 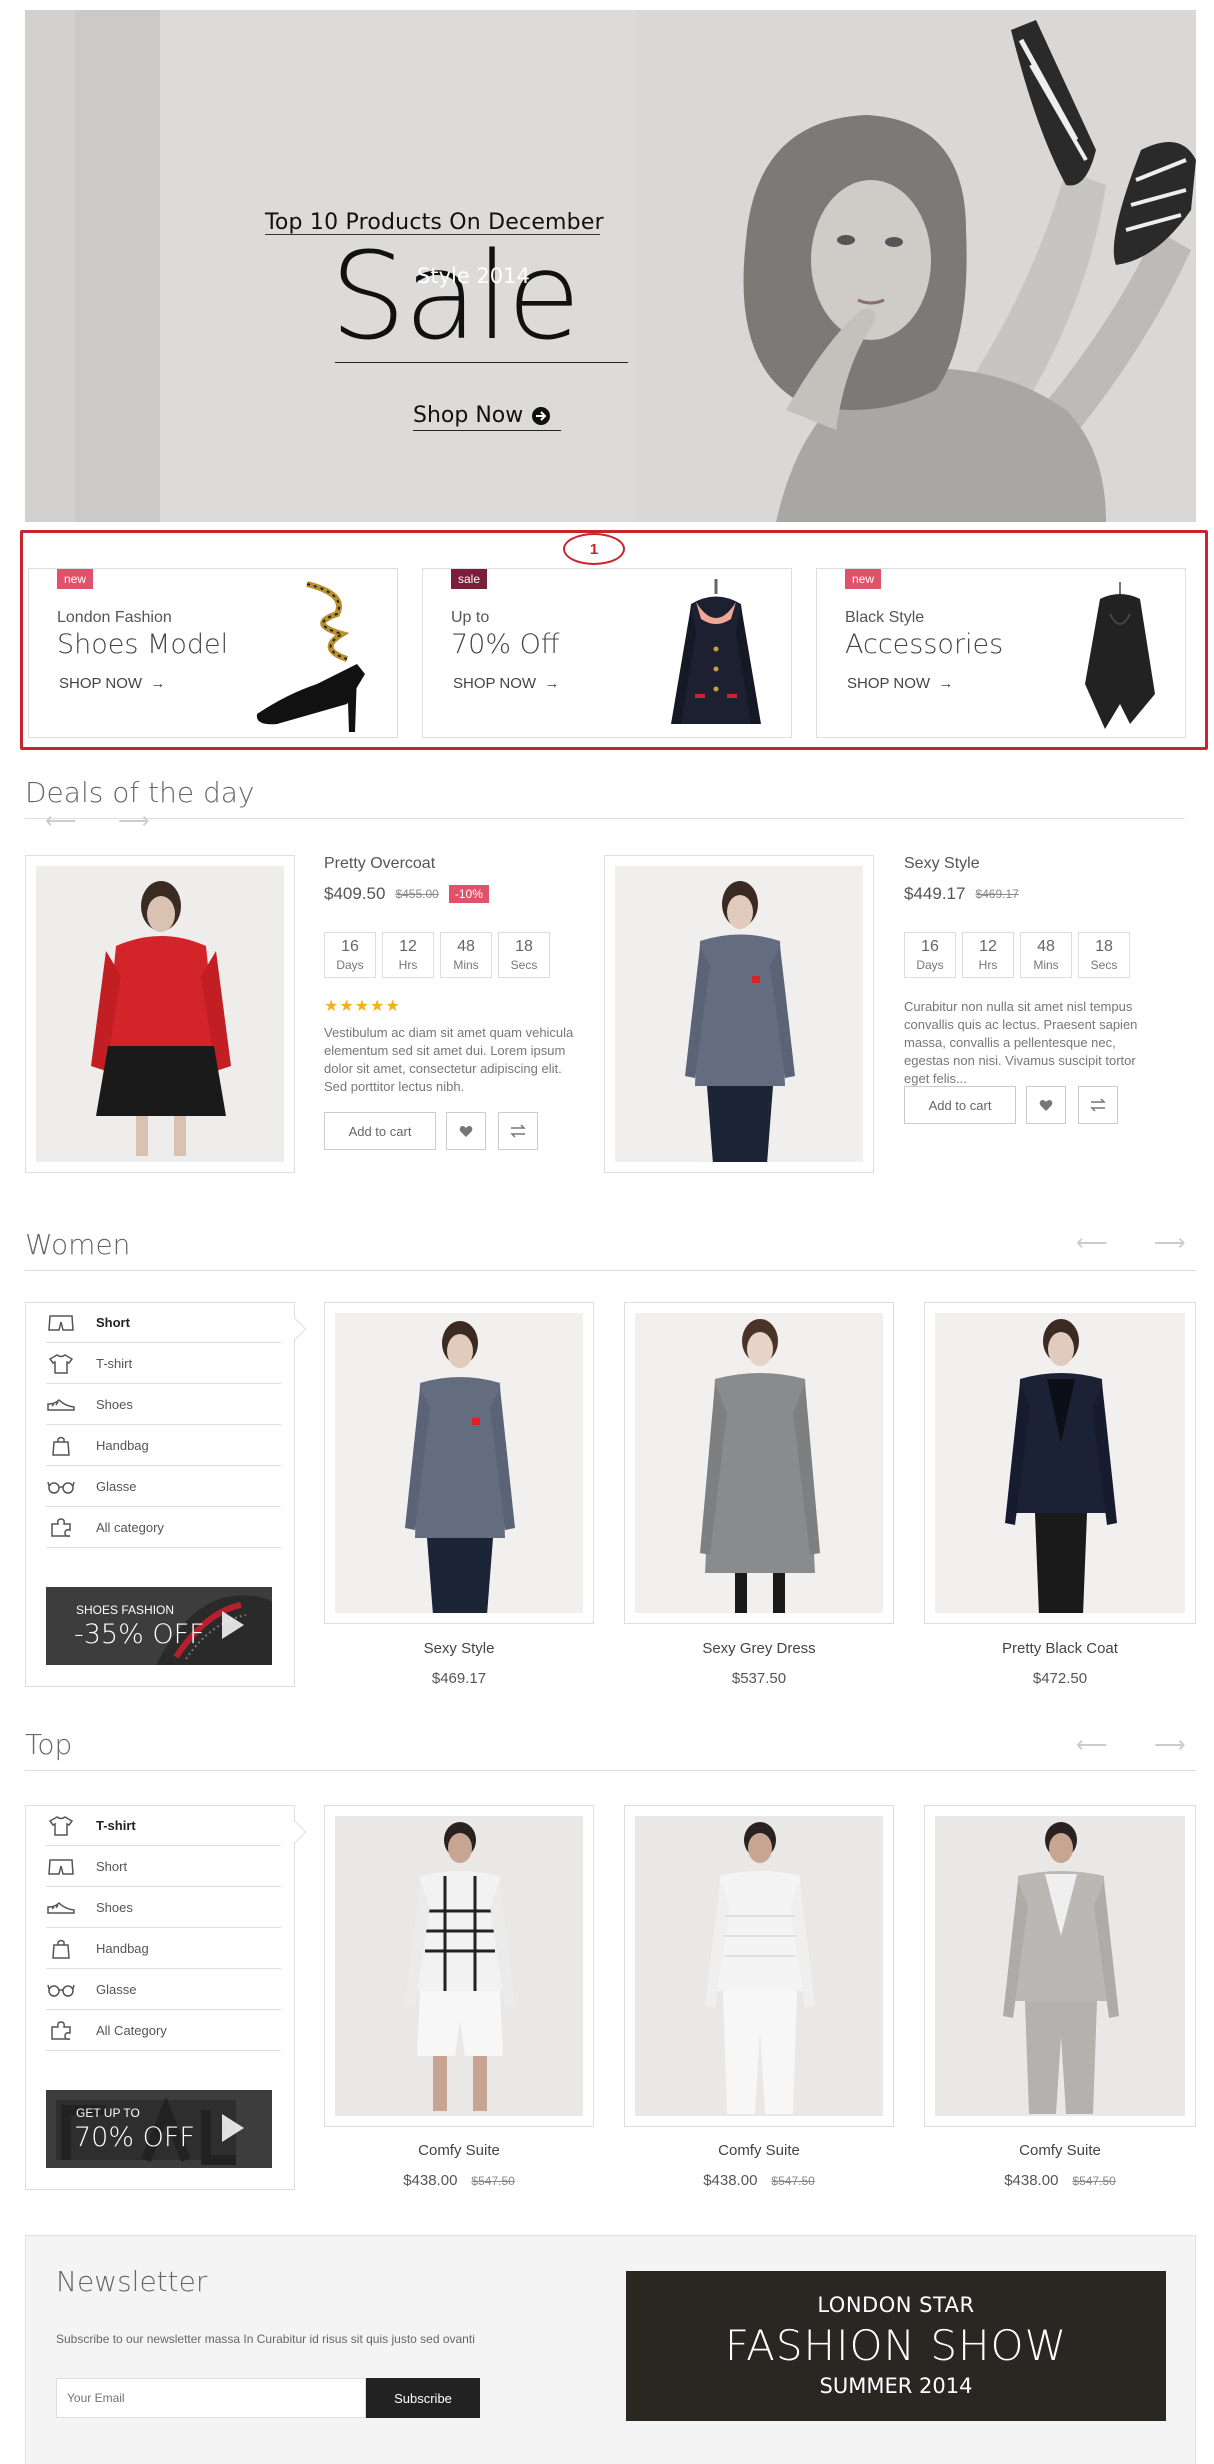 I want to click on product-price: $472.50, so click(x=1060, y=1678).